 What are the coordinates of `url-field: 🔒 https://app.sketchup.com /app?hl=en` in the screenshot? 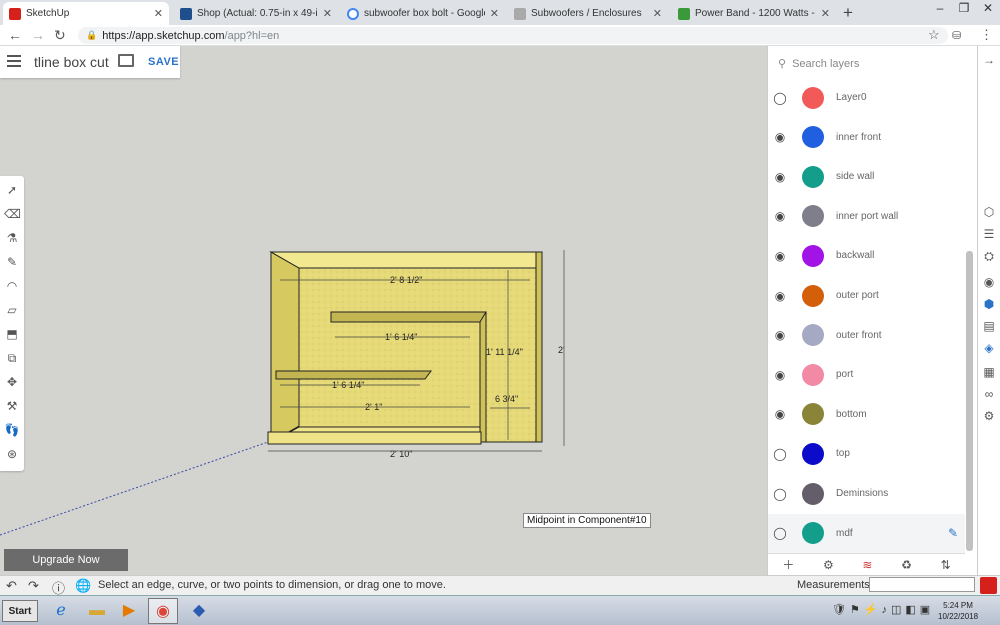 It's located at (513, 35).